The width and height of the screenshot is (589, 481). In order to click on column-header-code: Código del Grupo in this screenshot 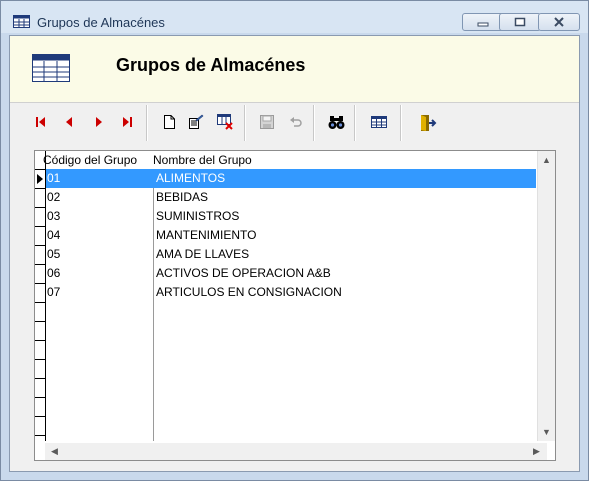, I will do `click(90, 160)`.